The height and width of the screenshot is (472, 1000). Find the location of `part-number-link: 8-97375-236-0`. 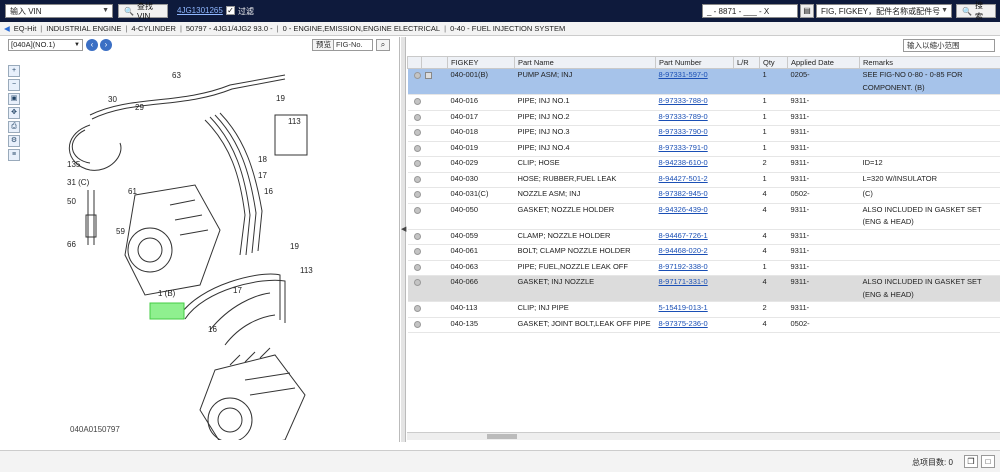

part-number-link: 8-97375-236-0 is located at coordinates (683, 323).